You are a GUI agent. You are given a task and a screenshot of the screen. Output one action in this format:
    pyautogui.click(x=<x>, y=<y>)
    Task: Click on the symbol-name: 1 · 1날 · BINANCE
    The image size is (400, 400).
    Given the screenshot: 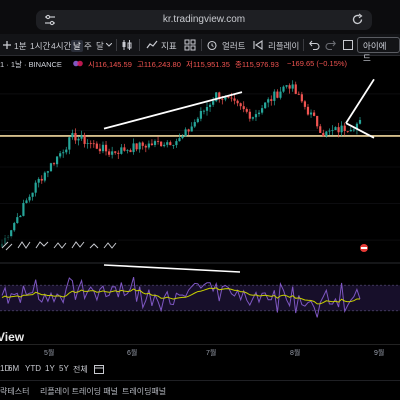 What is the action you would take?
    pyautogui.click(x=31, y=64)
    